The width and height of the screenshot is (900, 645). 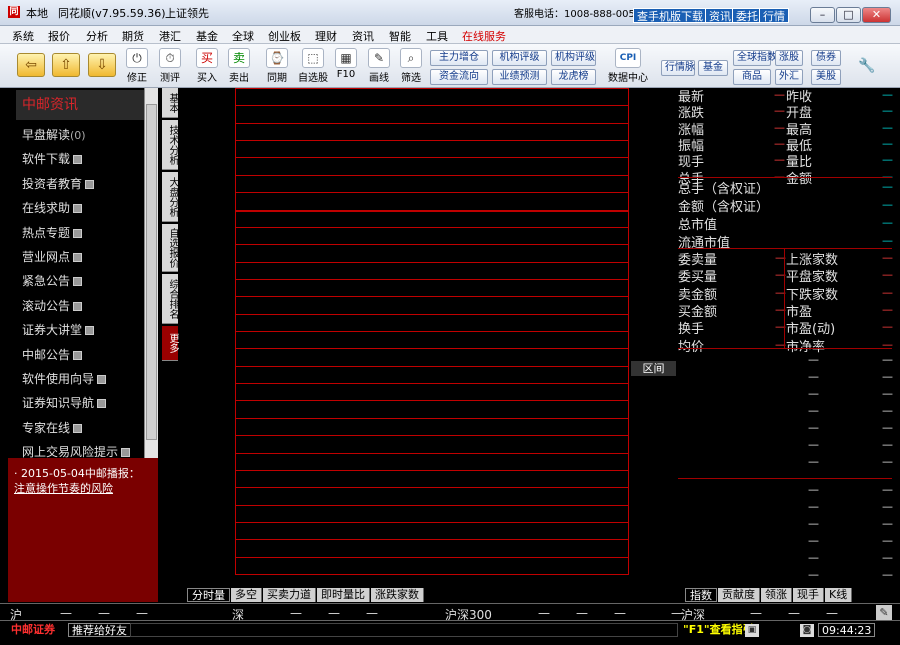 I want to click on menu-futures: 期货, so click(x=133, y=36).